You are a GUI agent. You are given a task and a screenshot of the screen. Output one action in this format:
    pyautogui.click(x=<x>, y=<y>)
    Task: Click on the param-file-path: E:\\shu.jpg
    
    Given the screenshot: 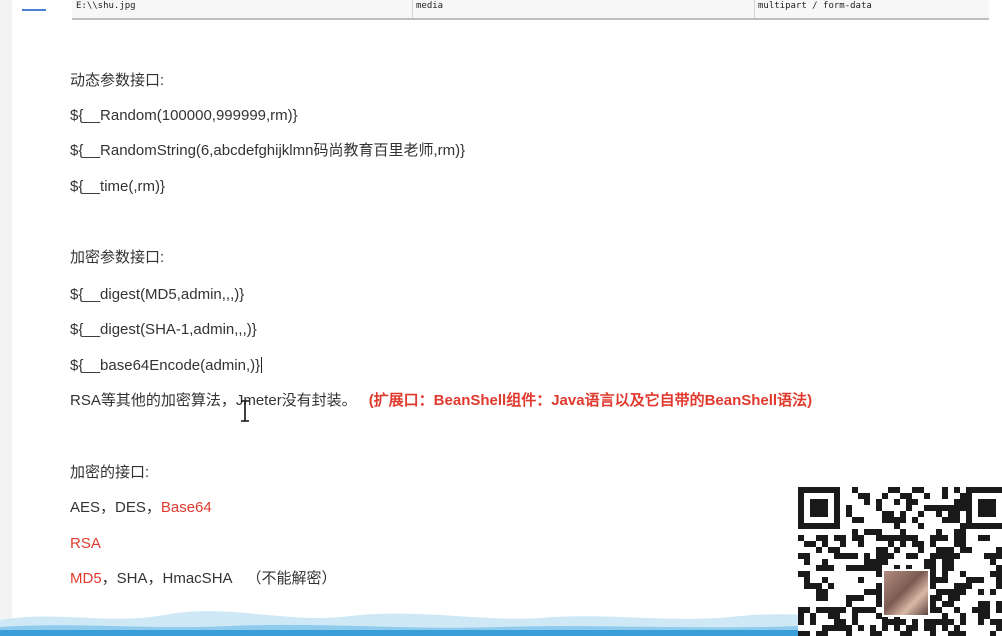 What is the action you would take?
    pyautogui.click(x=106, y=6)
    